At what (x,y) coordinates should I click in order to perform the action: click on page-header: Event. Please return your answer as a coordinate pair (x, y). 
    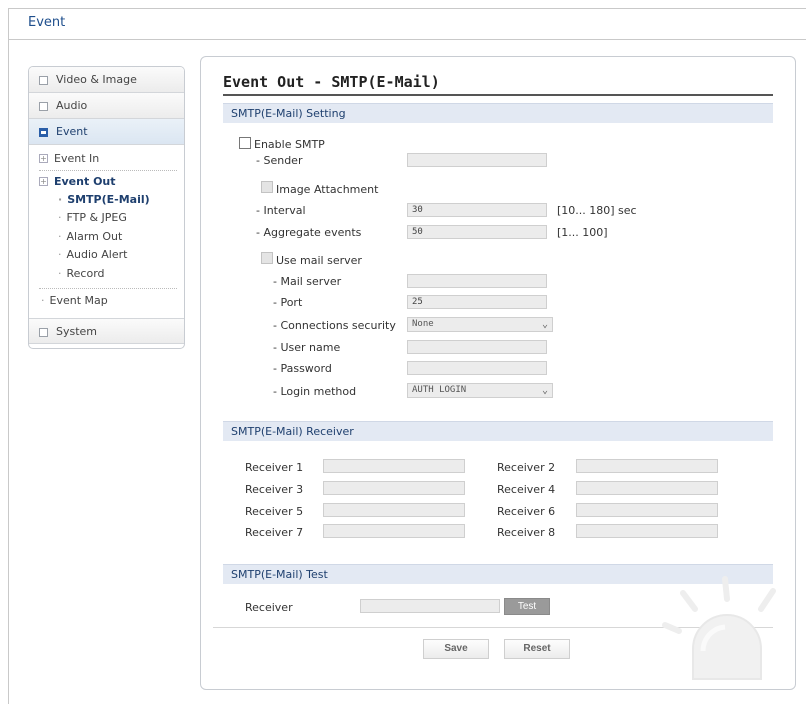
    Looking at the image, I should click on (407, 24).